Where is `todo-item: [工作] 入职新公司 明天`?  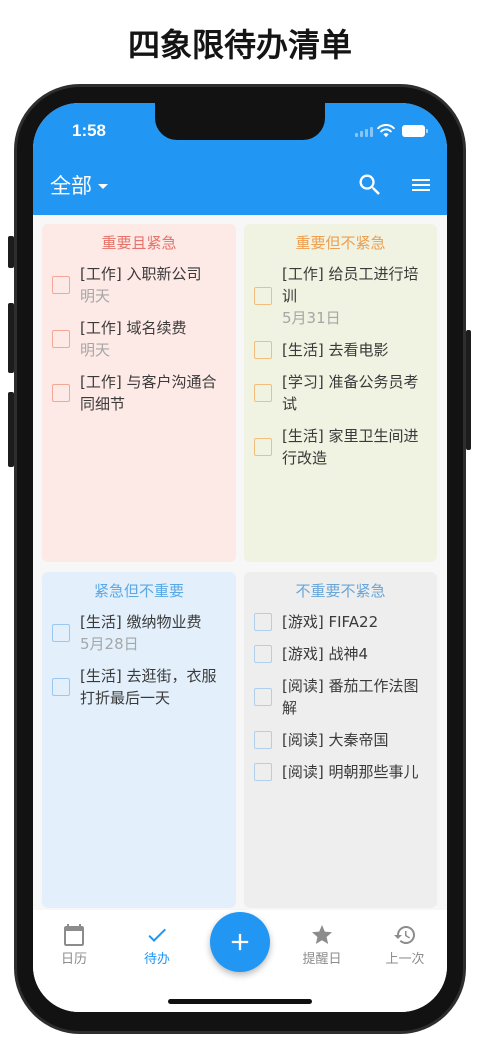 todo-item: [工作] 入职新公司 明天 is located at coordinates (139, 285).